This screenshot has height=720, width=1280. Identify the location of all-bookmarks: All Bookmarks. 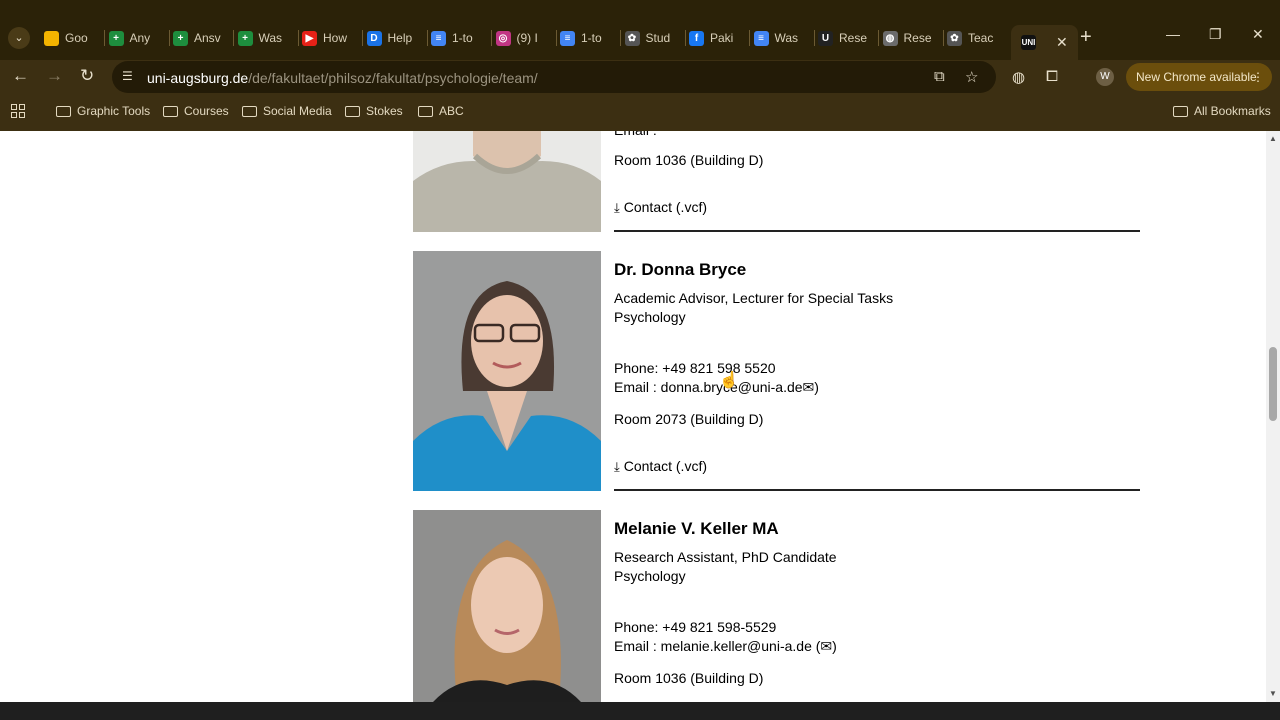
(1222, 111).